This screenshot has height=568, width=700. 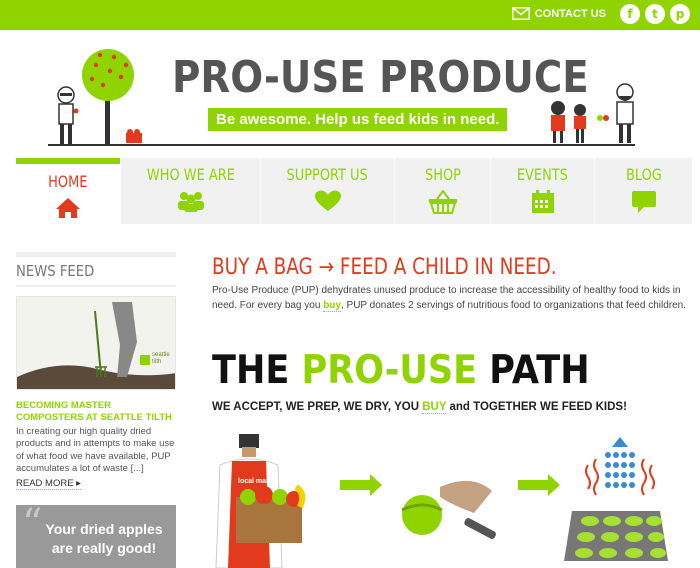 I want to click on ground-line, so click(x=341, y=145).